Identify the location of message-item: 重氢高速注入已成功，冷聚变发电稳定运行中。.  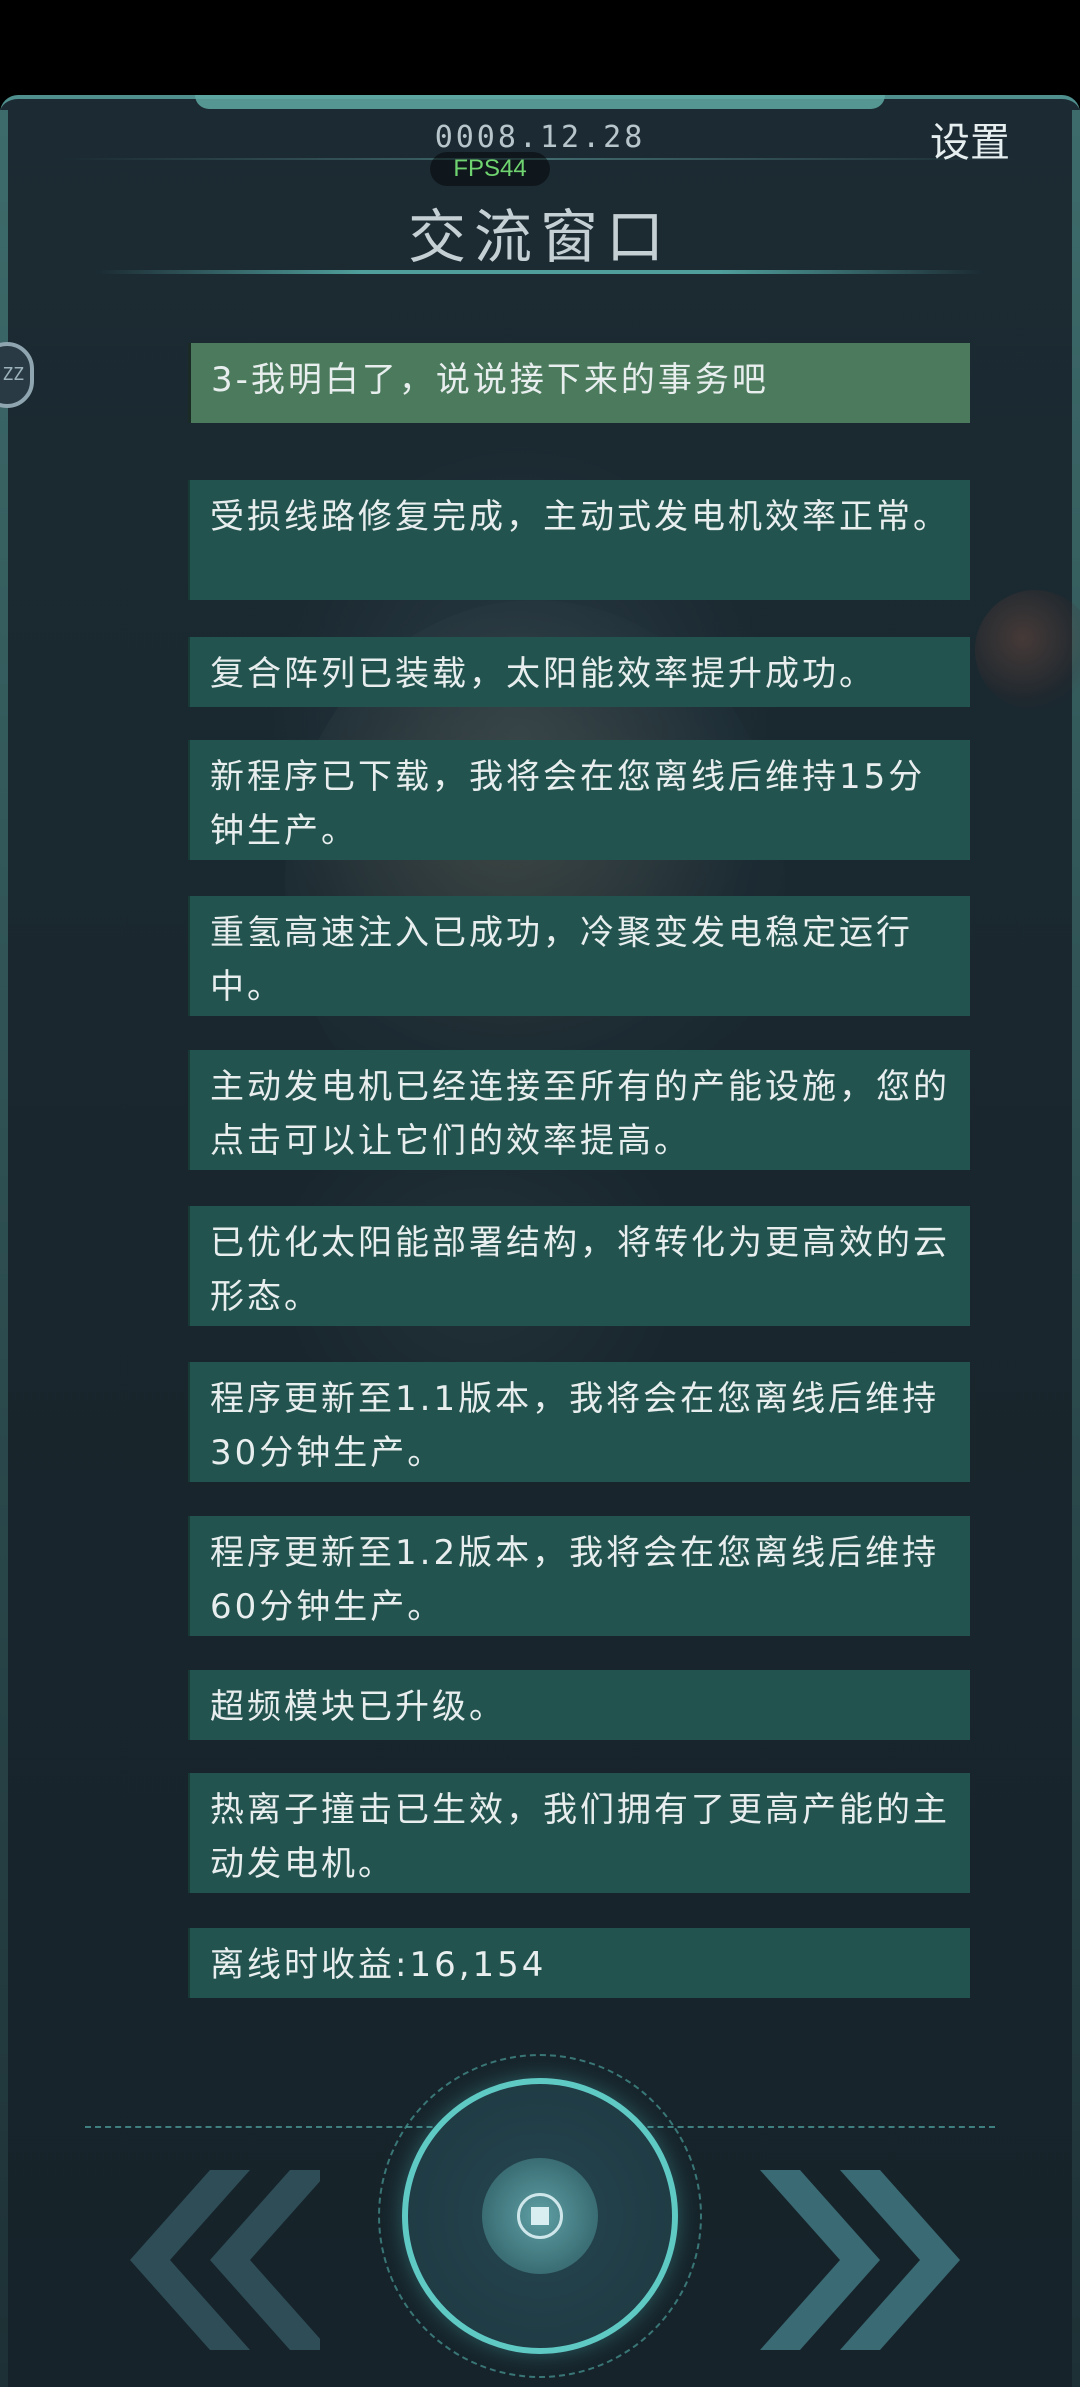
(579, 956).